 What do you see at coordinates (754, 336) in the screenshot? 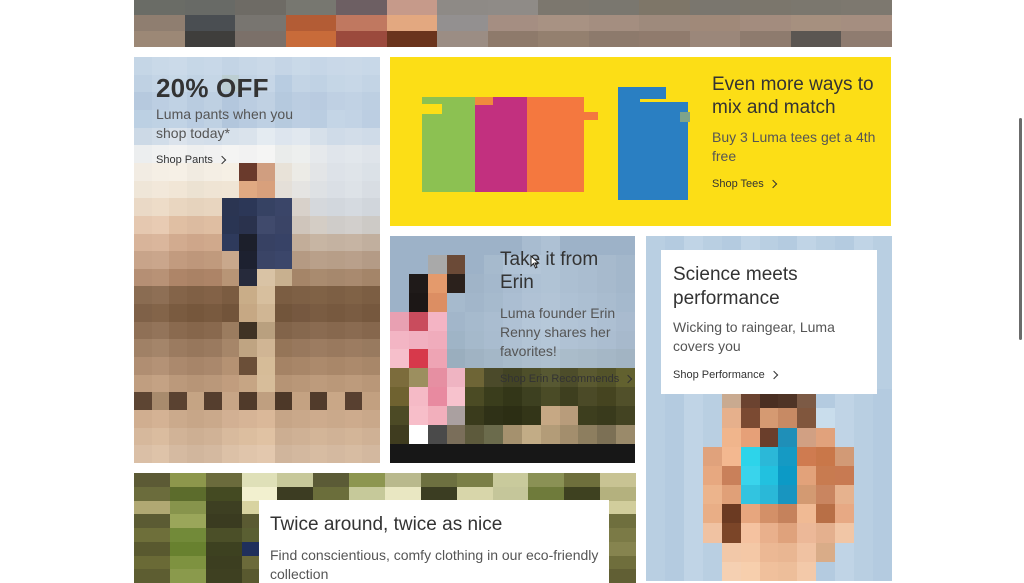
I see `performance-promo-subtitle: Wicking to raingear, Luma covers you` at bounding box center [754, 336].